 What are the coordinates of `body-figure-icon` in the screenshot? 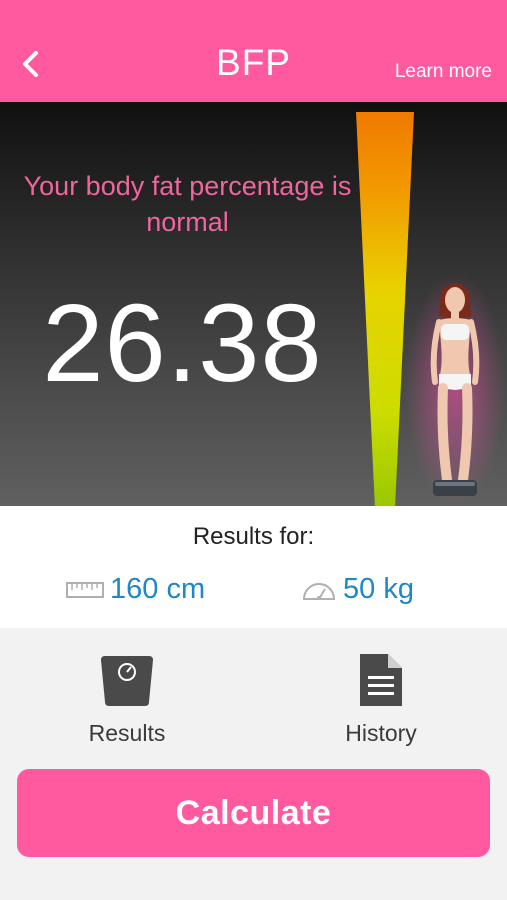 It's located at (455, 390).